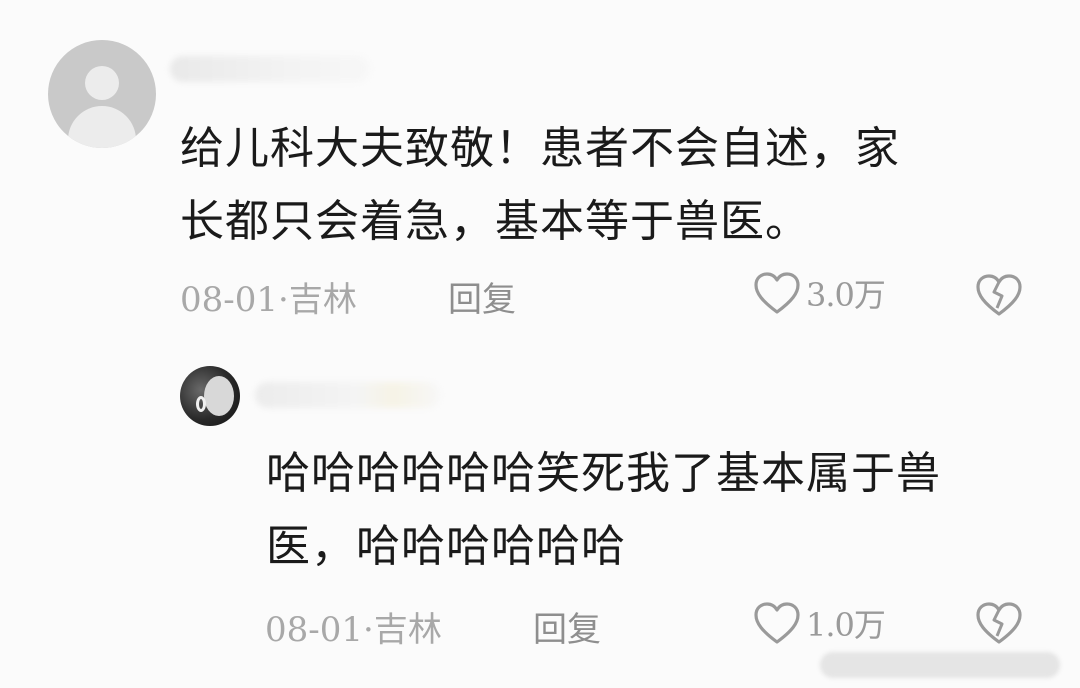 The height and width of the screenshot is (688, 1080). Describe the element at coordinates (540, 148) in the screenshot. I see `comment-text-line: 给儿科大夫致敬！患者不会自述，家` at that location.